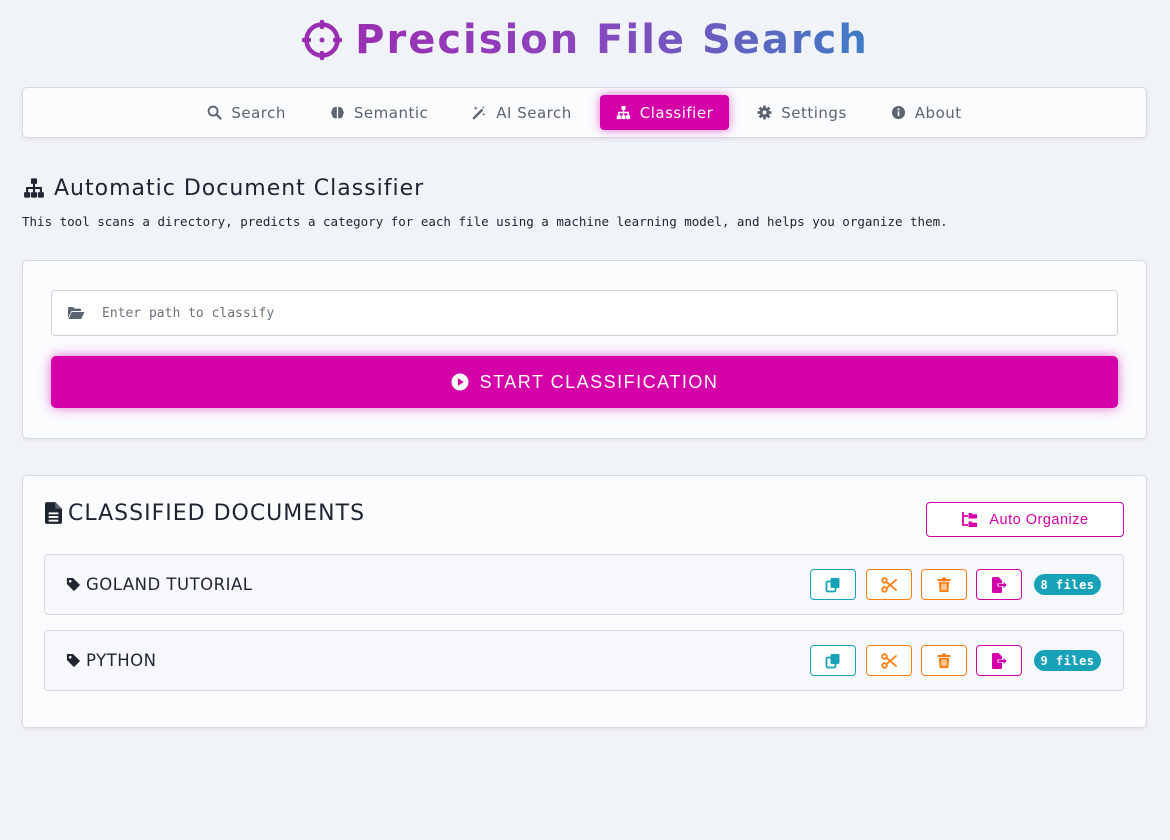  I want to click on category-name: GOLAND TUTORIAL, so click(159, 584).